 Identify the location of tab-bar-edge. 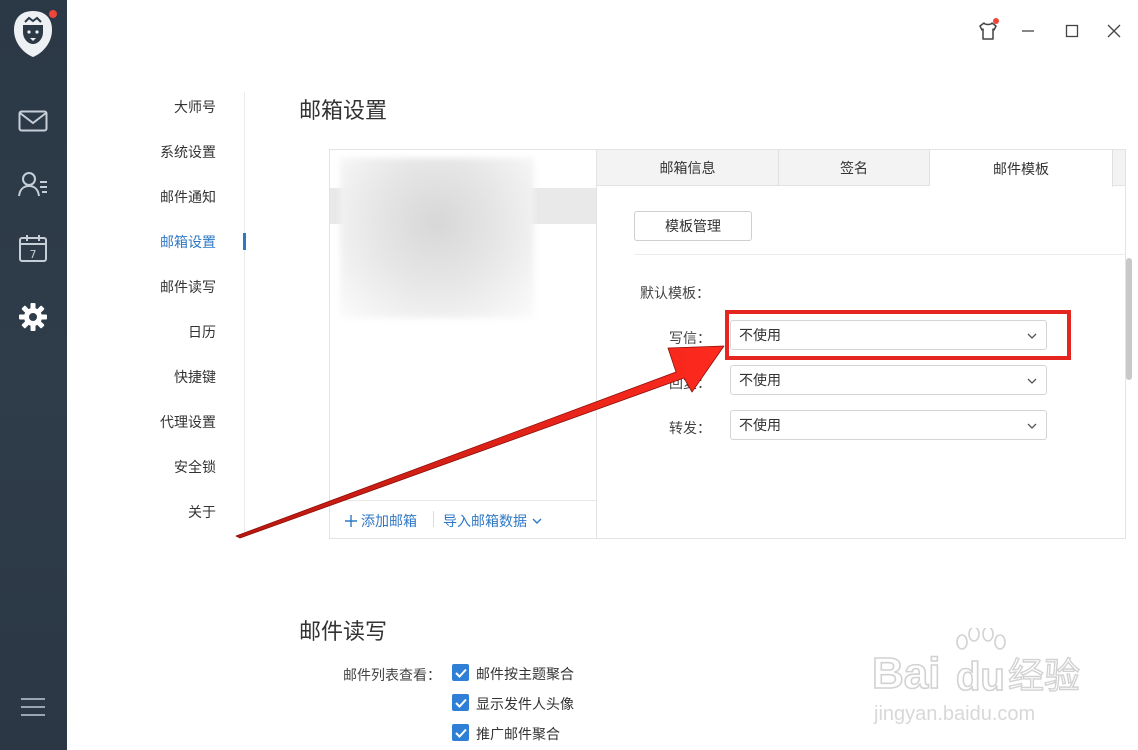
(1112, 168).